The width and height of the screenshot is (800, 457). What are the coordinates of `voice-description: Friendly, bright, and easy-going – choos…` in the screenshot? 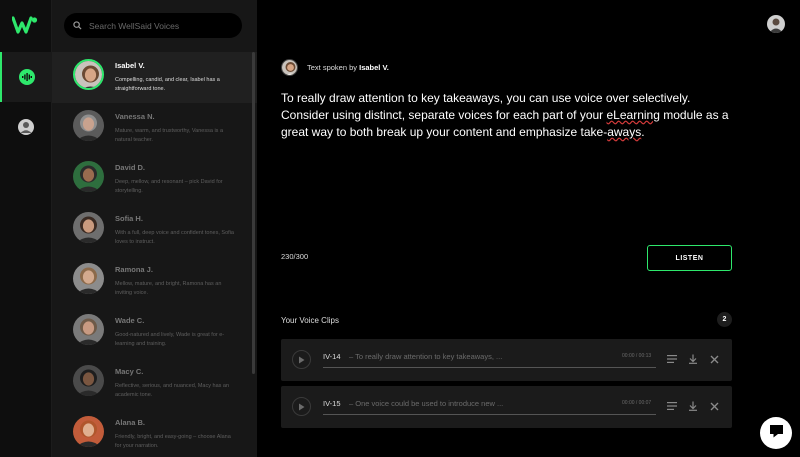 It's located at (173, 441).